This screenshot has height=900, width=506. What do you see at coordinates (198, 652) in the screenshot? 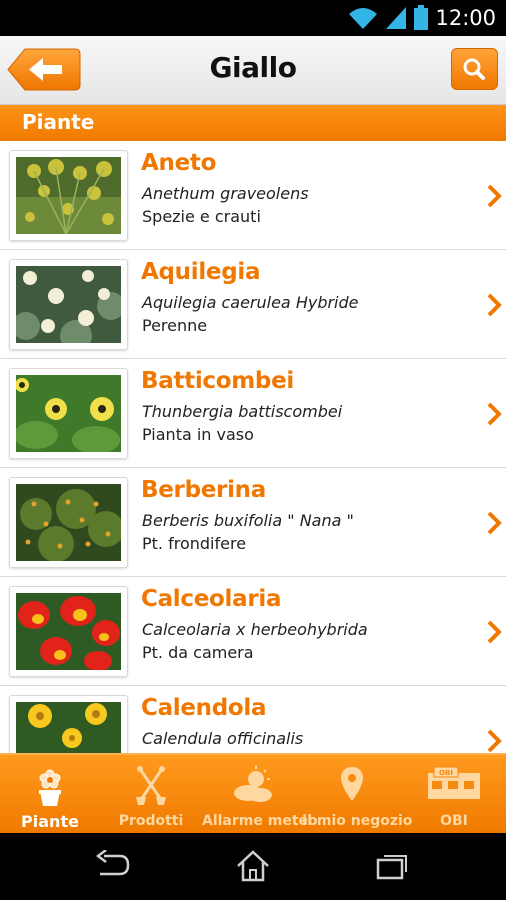
I see `plant-category: Pt. da camera` at bounding box center [198, 652].